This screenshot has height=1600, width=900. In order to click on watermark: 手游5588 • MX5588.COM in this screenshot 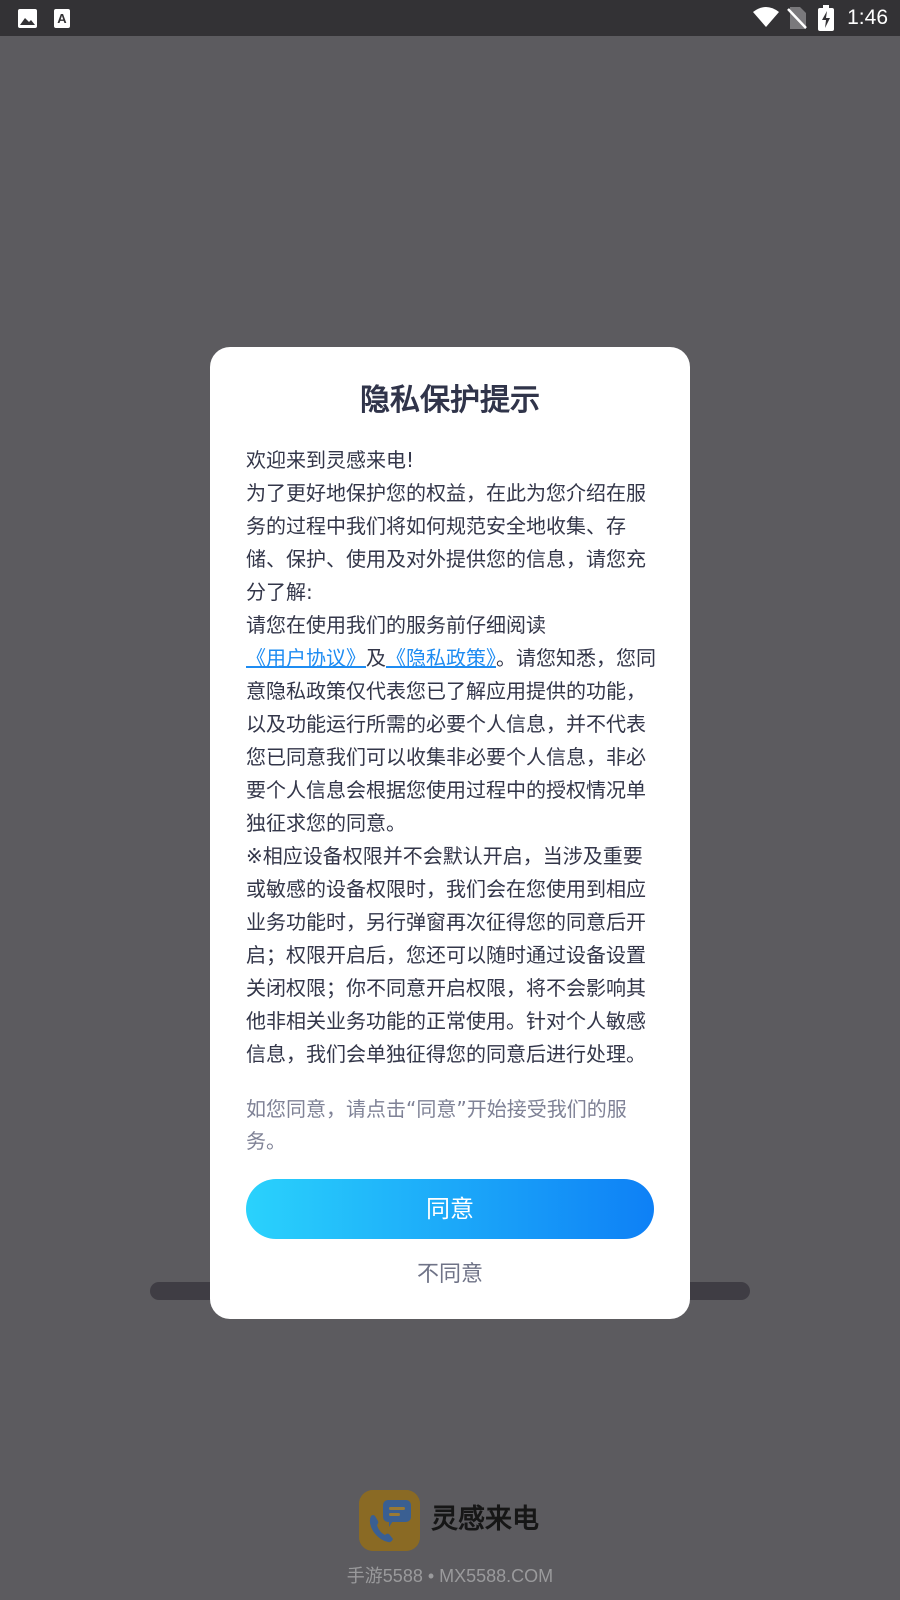, I will do `click(450, 1576)`.